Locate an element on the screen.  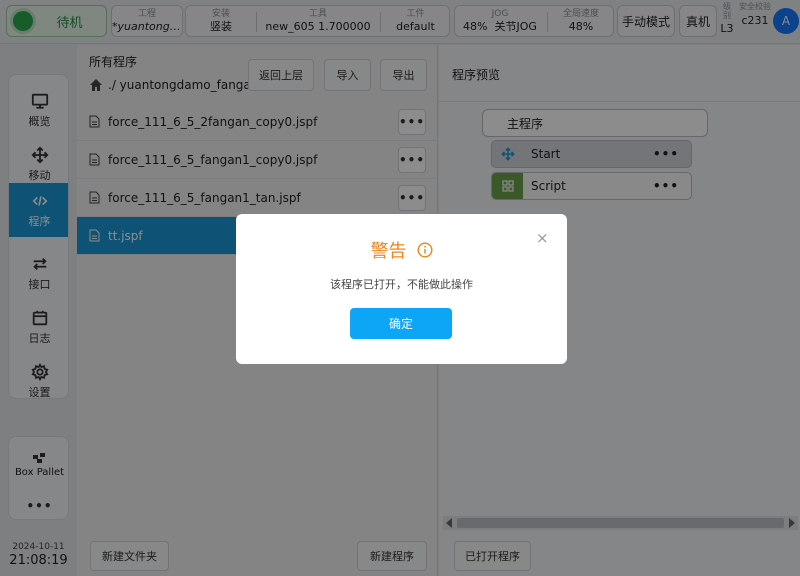
dialog-title: 警告 is located at coordinates (401, 250).